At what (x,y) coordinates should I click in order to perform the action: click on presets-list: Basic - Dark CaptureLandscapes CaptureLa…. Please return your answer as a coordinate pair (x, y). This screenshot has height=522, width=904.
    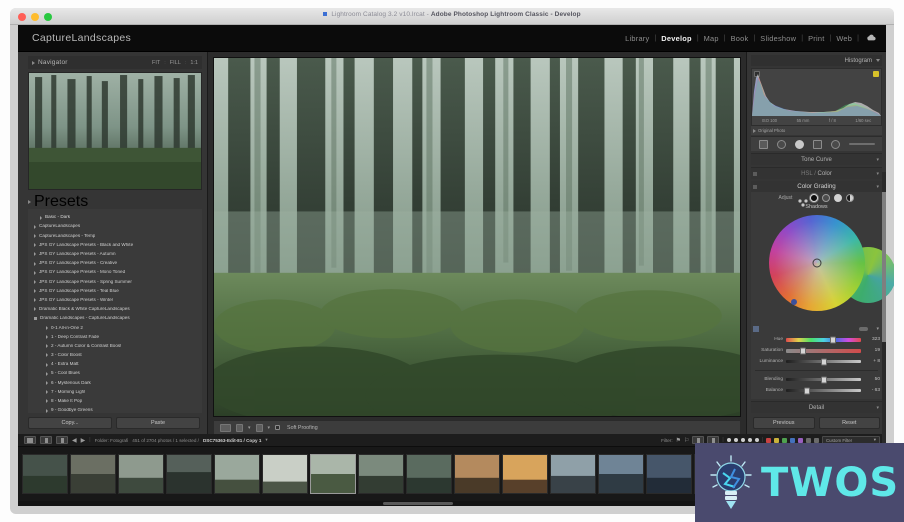
    Looking at the image, I should click on (115, 311).